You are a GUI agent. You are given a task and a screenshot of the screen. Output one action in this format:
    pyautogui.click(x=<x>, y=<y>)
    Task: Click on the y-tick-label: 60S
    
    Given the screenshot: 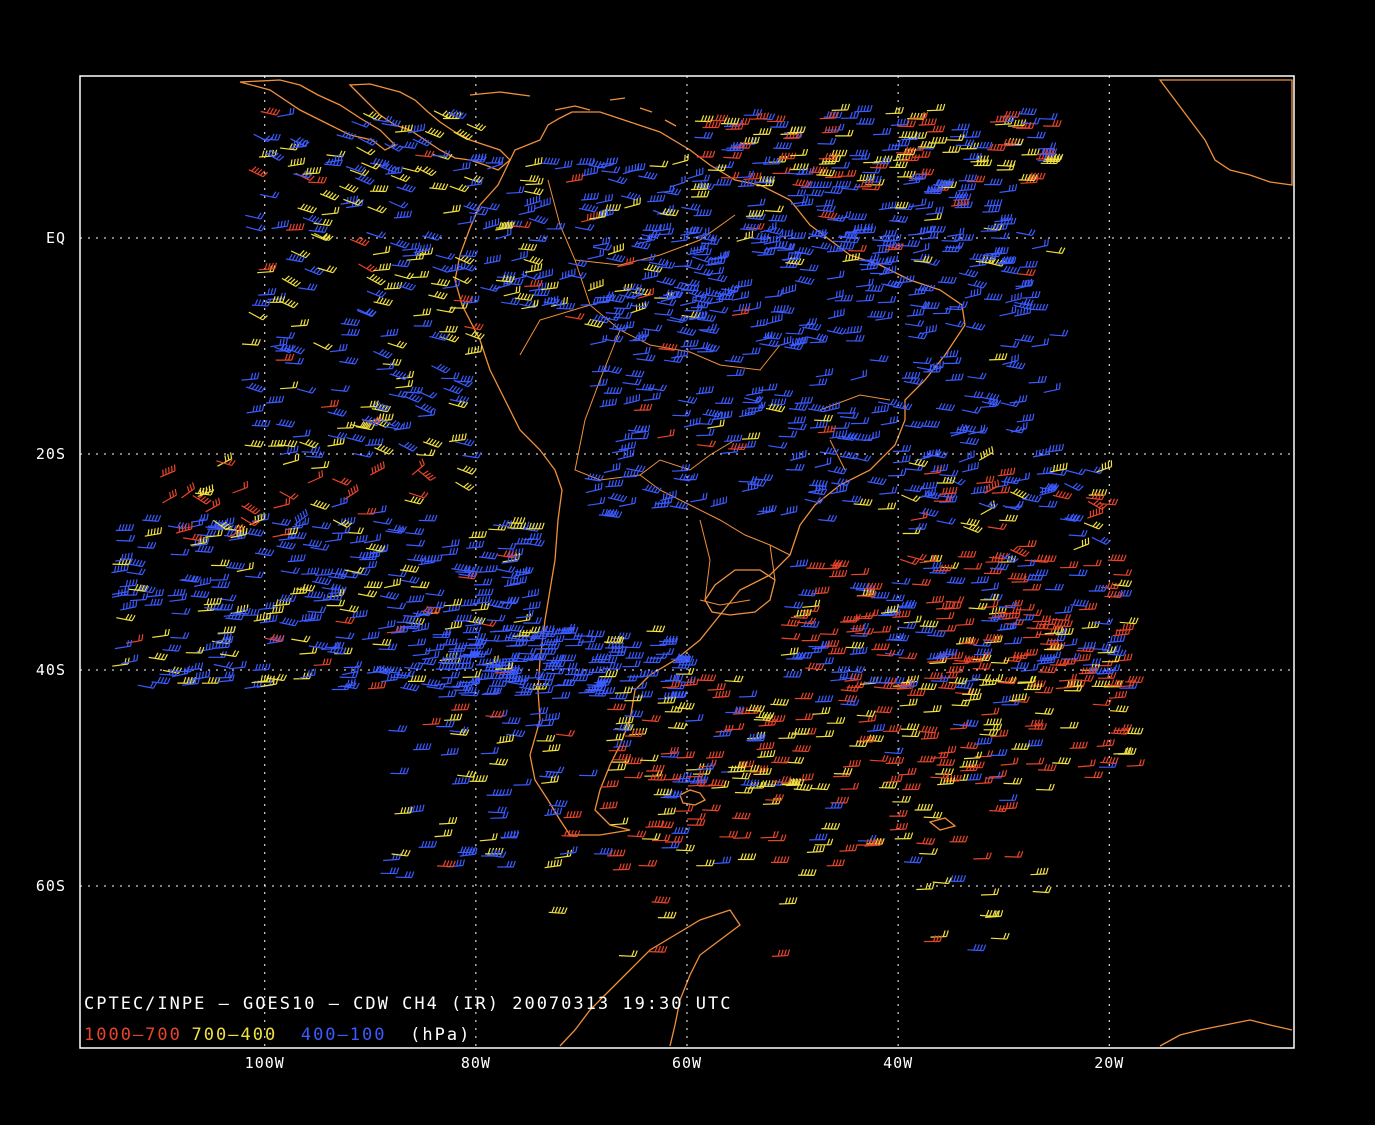 What is the action you would take?
    pyautogui.click(x=51, y=886)
    